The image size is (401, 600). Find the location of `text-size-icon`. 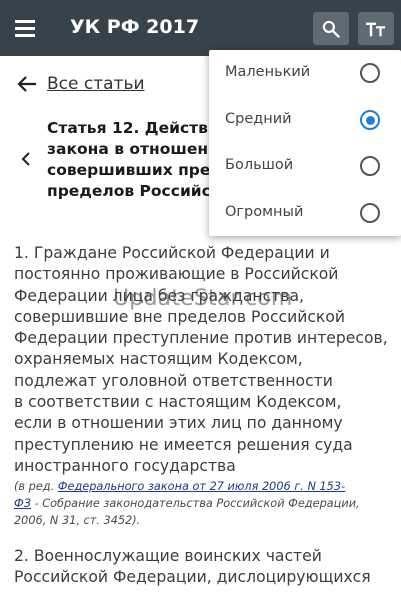

text-size-icon is located at coordinates (376, 29).